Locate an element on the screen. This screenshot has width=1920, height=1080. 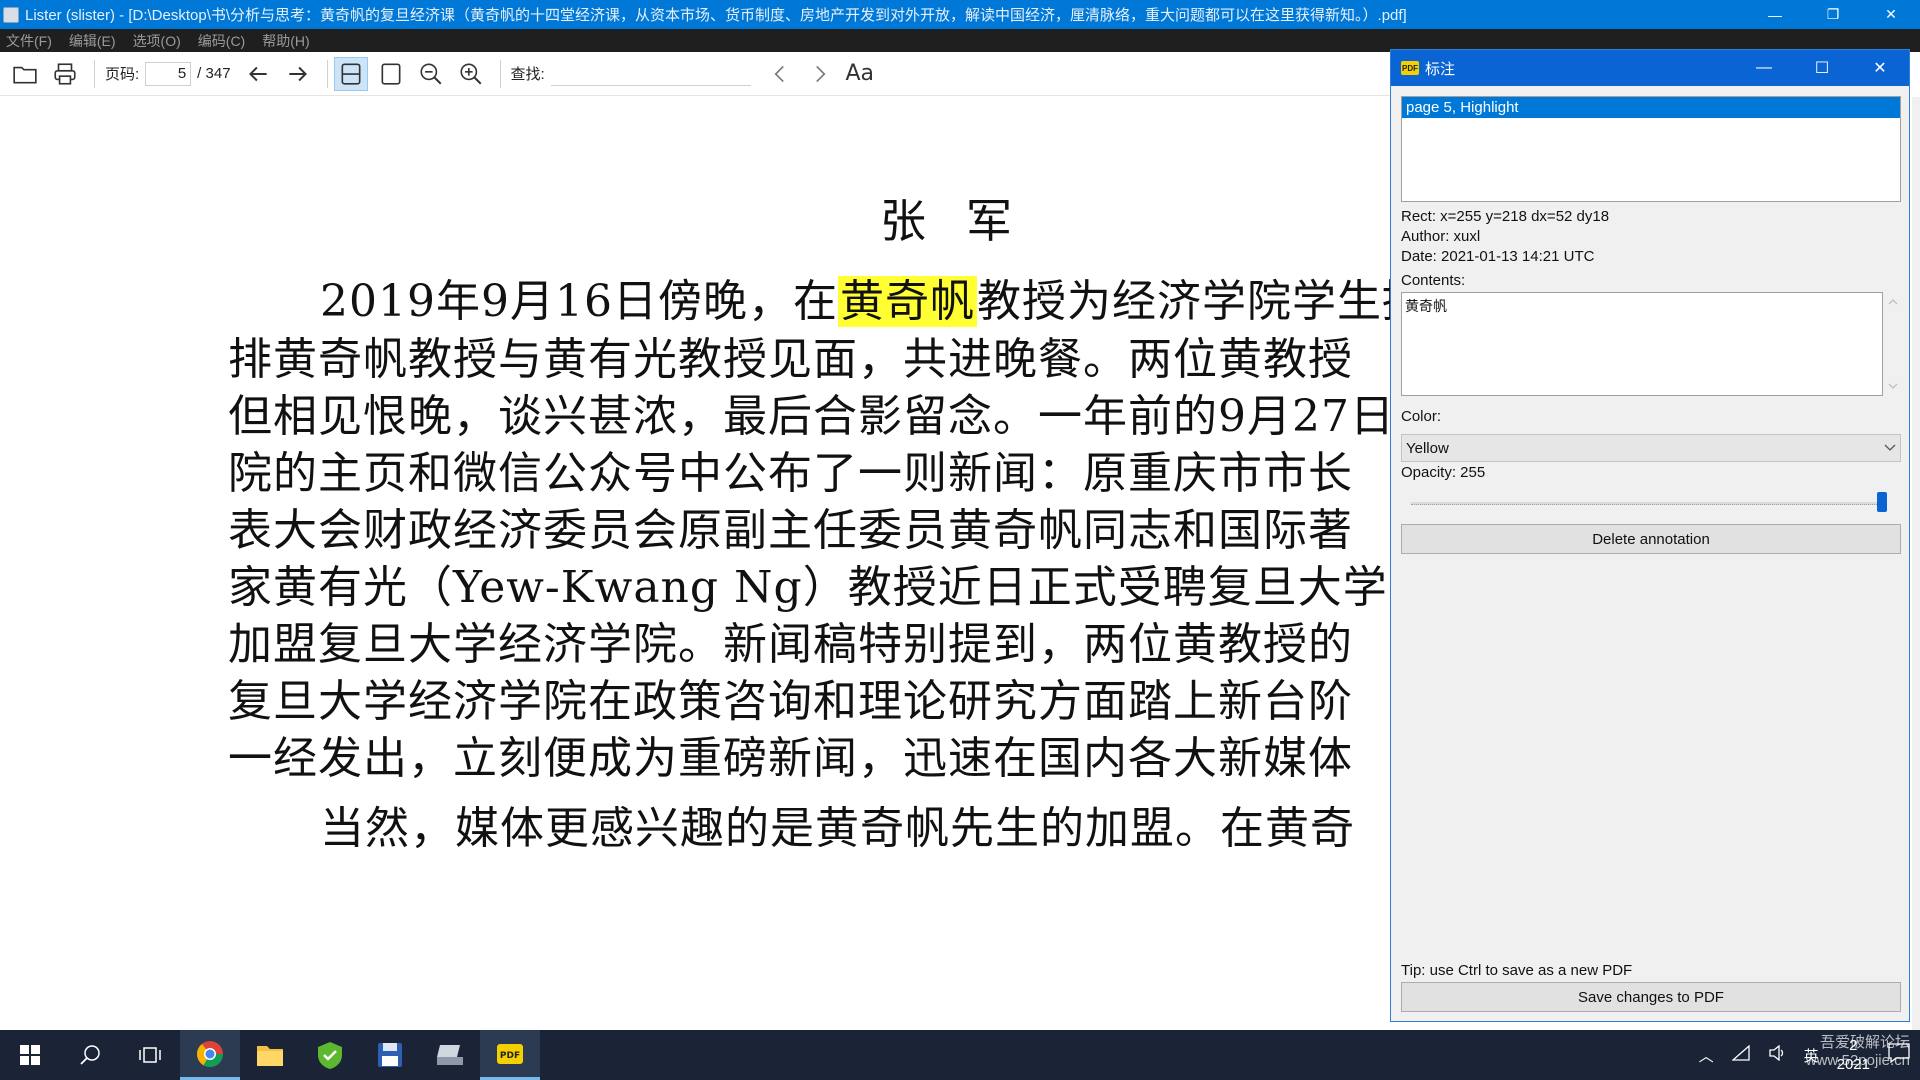
zoom-out-icon is located at coordinates (430, 73).